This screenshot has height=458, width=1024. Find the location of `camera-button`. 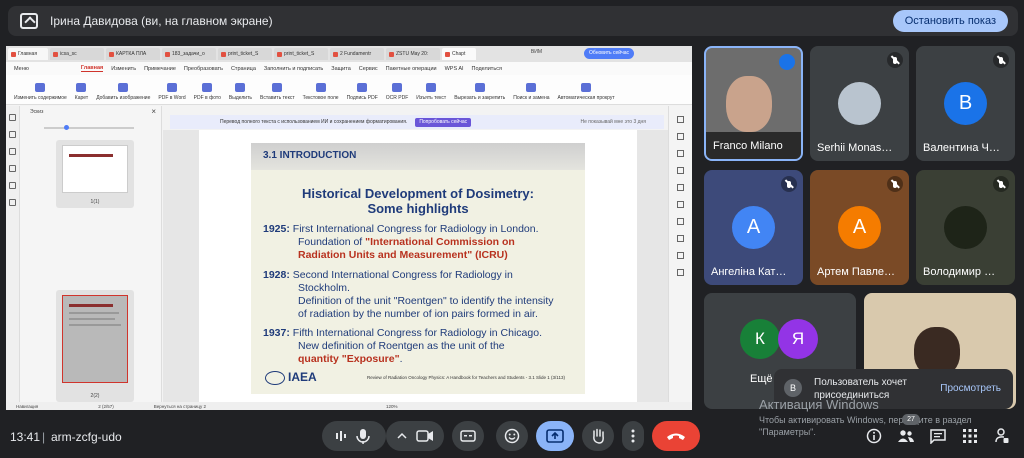

camera-button is located at coordinates (415, 436).